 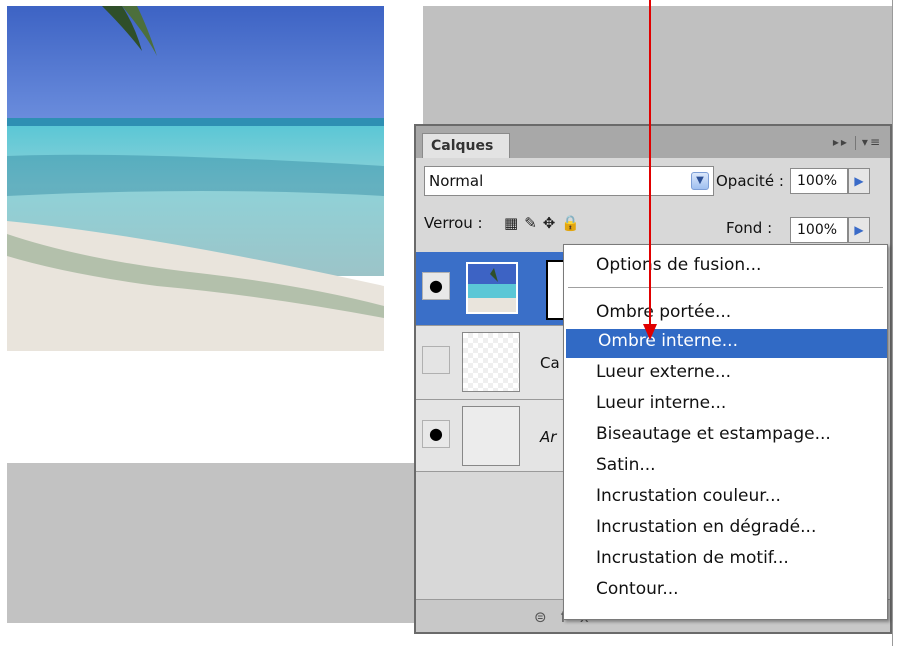 I want to click on layer-row-1: ●, so click(x=493, y=289).